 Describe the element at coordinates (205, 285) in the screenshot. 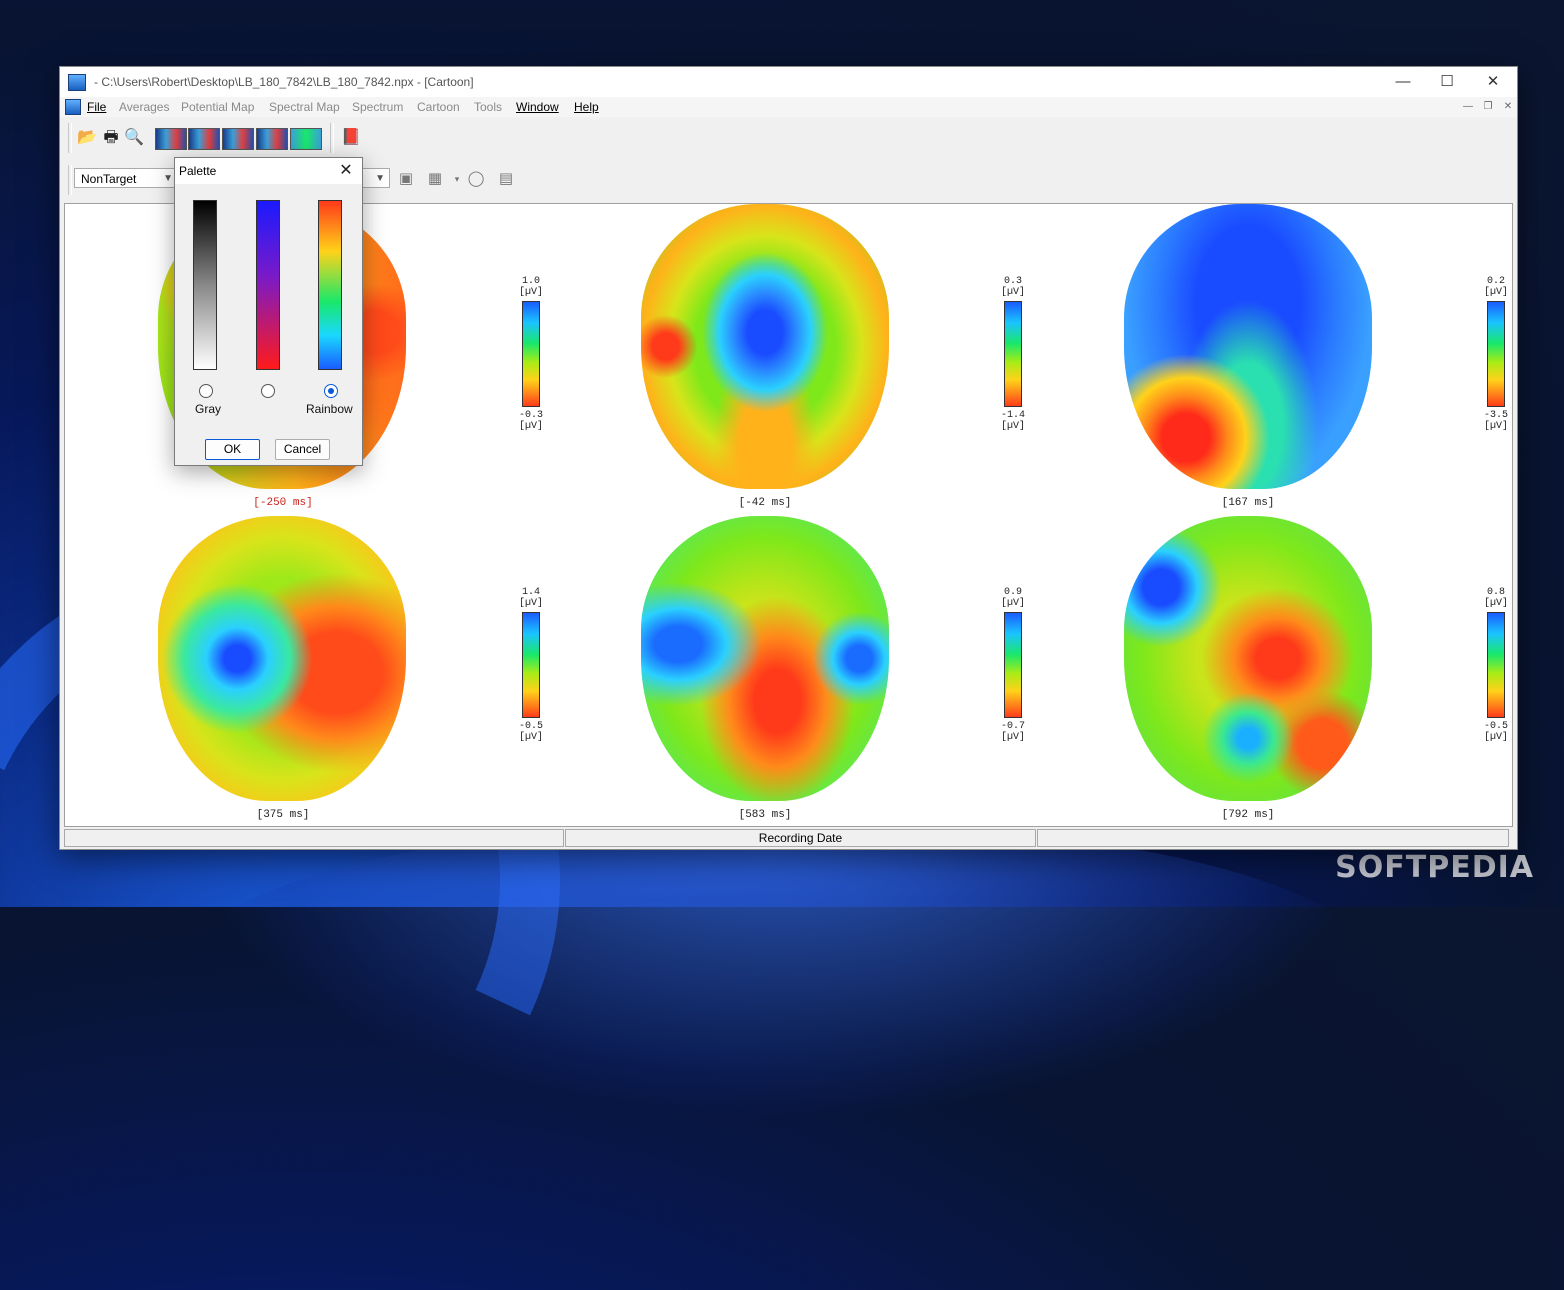

I see `gray-palette-swatch` at that location.